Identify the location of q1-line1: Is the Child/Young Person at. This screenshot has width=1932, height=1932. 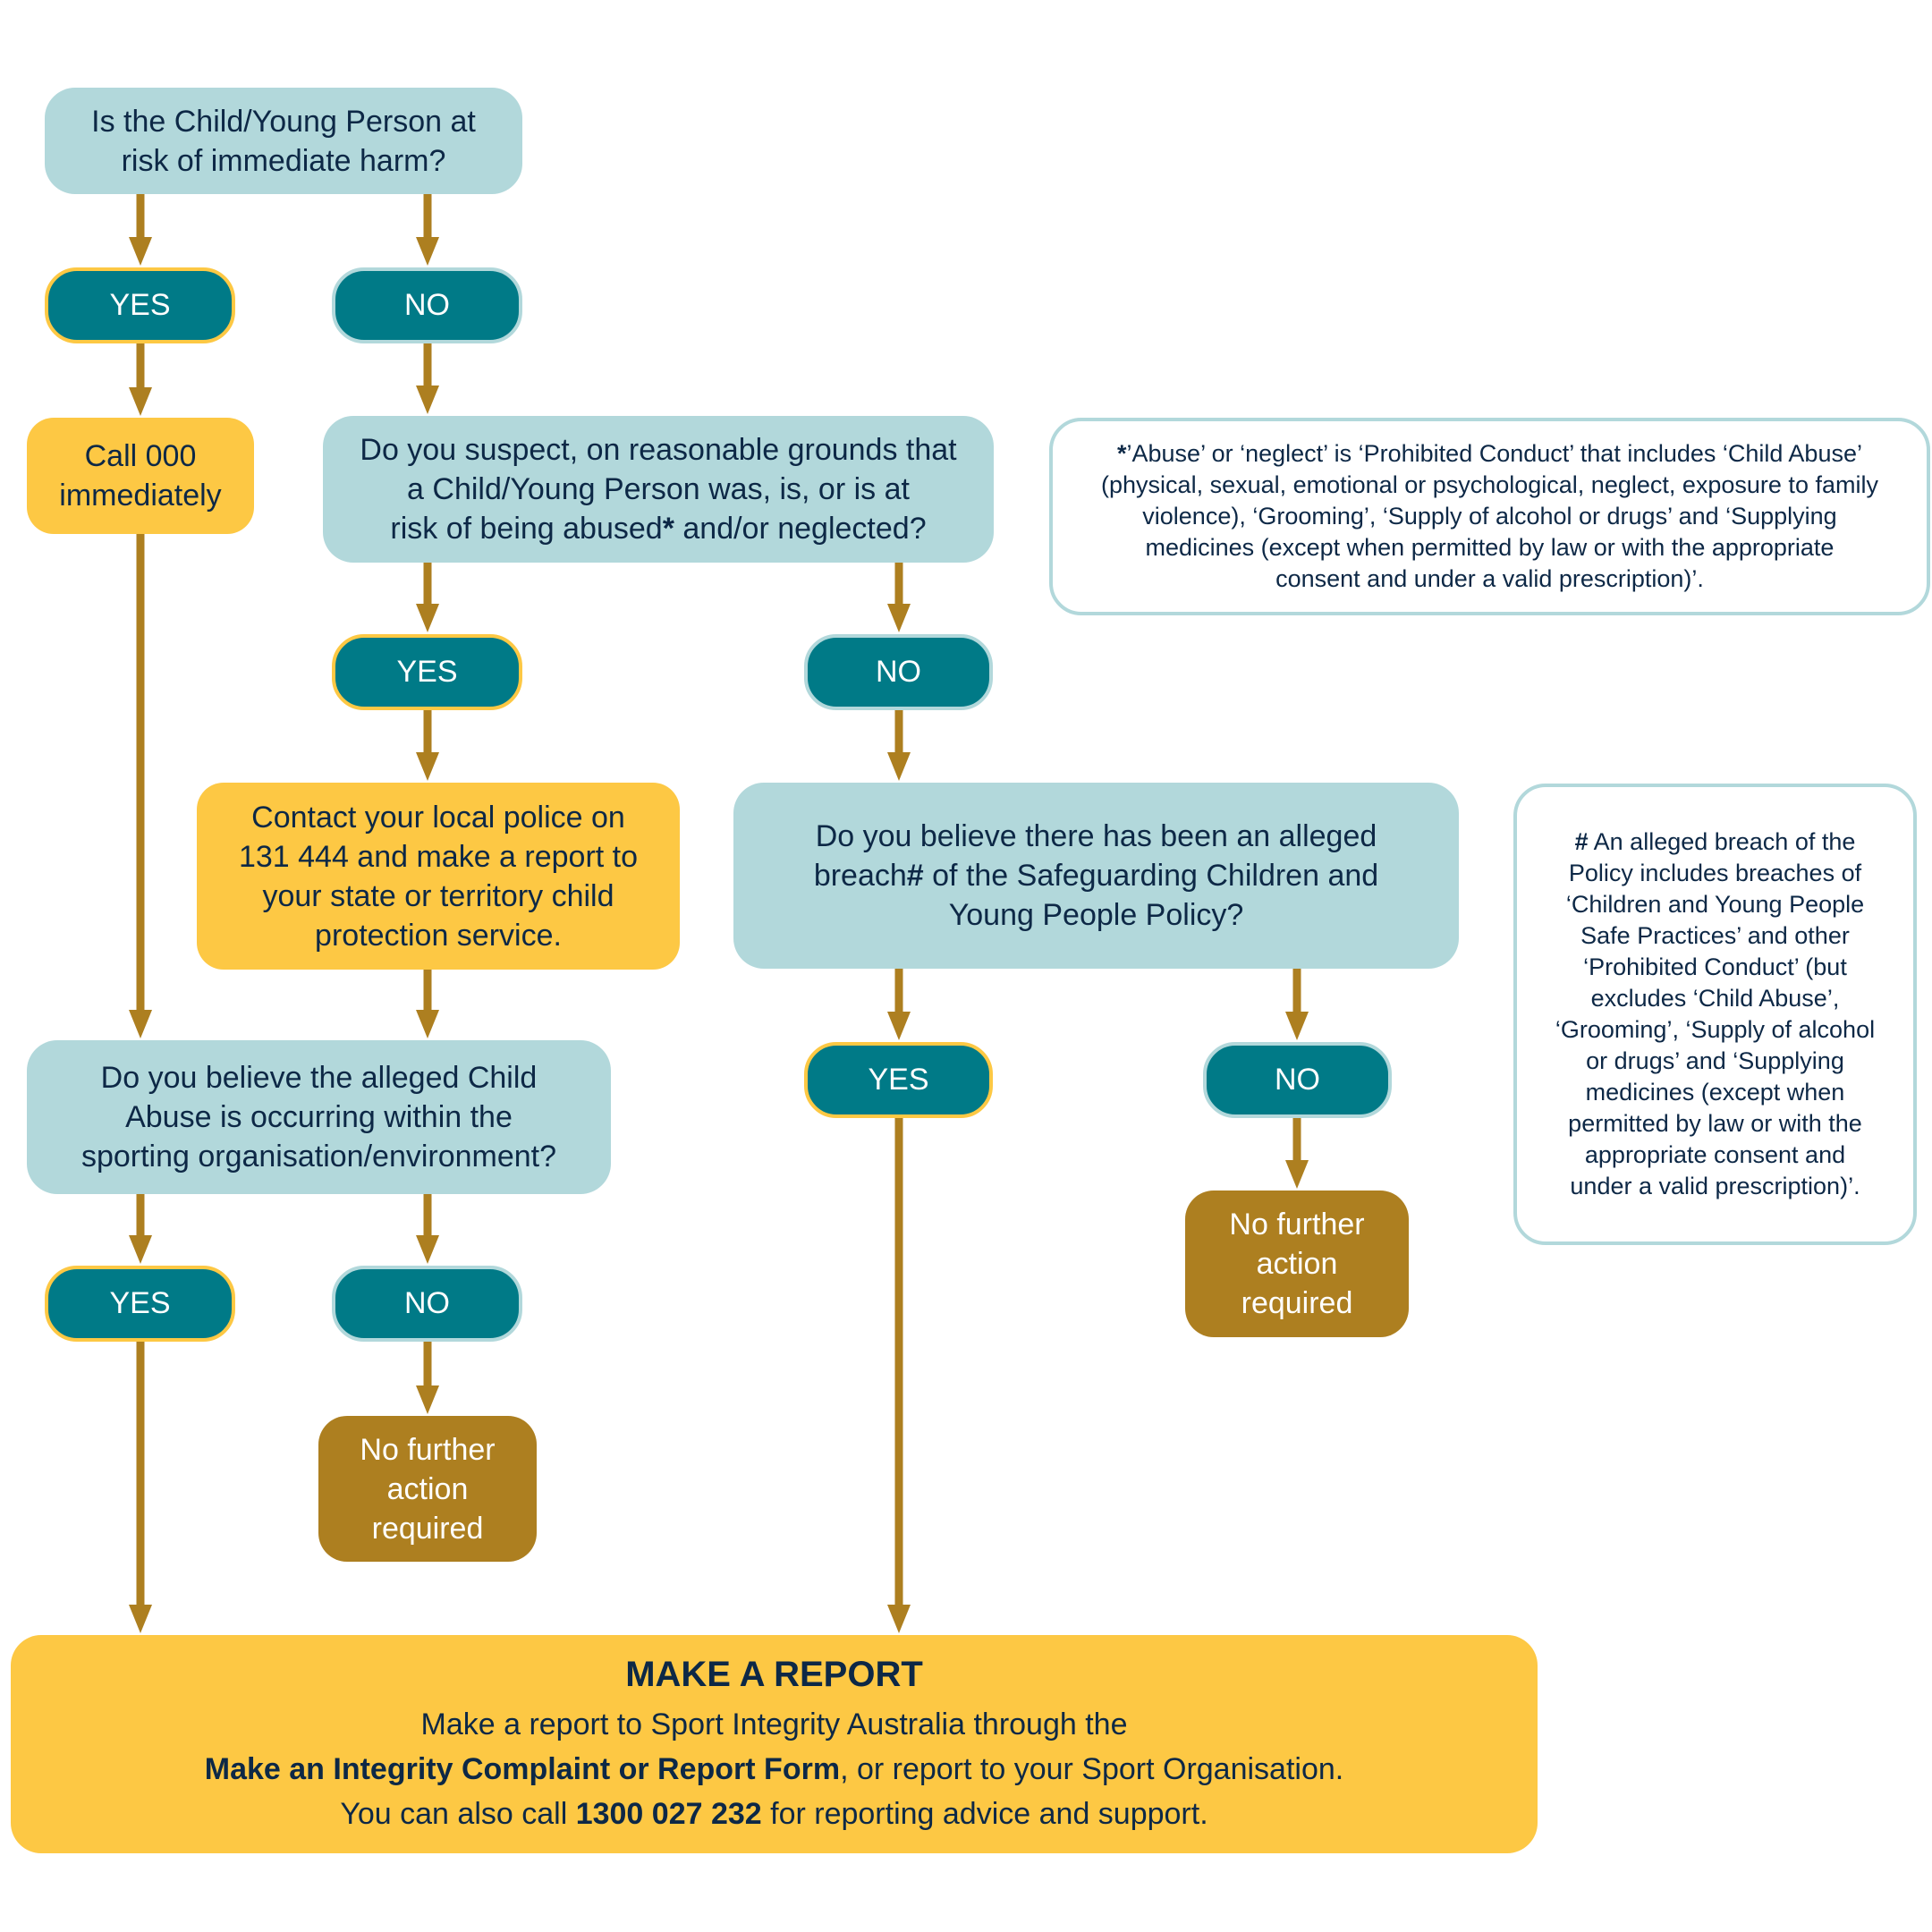
(283, 121).